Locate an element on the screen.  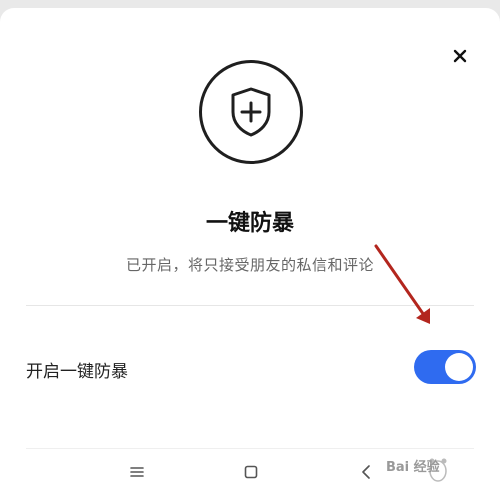
back-button is located at coordinates (366, 472).